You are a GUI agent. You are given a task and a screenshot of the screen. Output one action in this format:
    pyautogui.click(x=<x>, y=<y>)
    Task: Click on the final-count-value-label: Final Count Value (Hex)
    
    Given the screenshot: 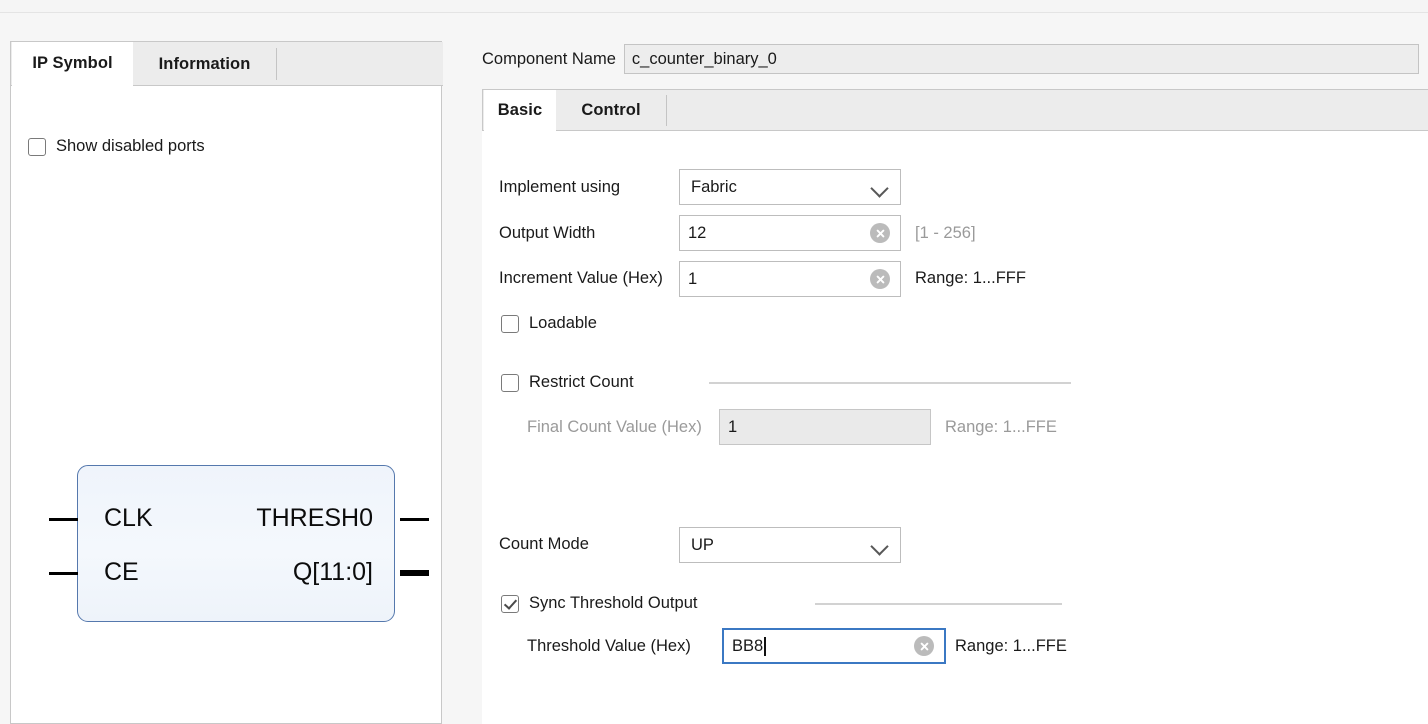 What is the action you would take?
    pyautogui.click(x=614, y=427)
    